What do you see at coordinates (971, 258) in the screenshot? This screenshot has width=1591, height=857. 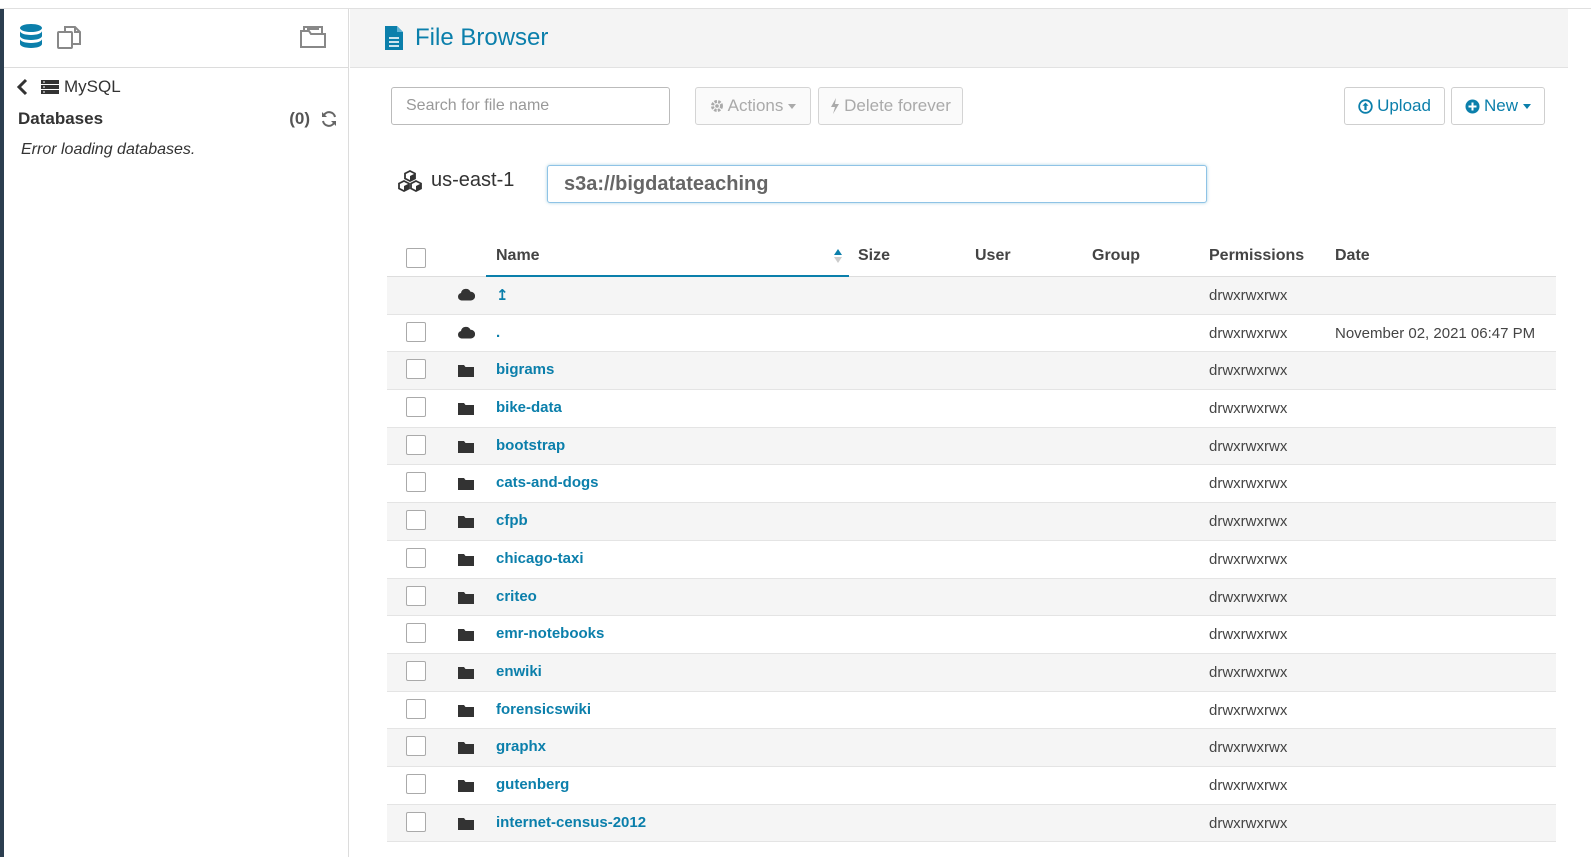 I see `table-header: Name Size User Group Permissions Date` at bounding box center [971, 258].